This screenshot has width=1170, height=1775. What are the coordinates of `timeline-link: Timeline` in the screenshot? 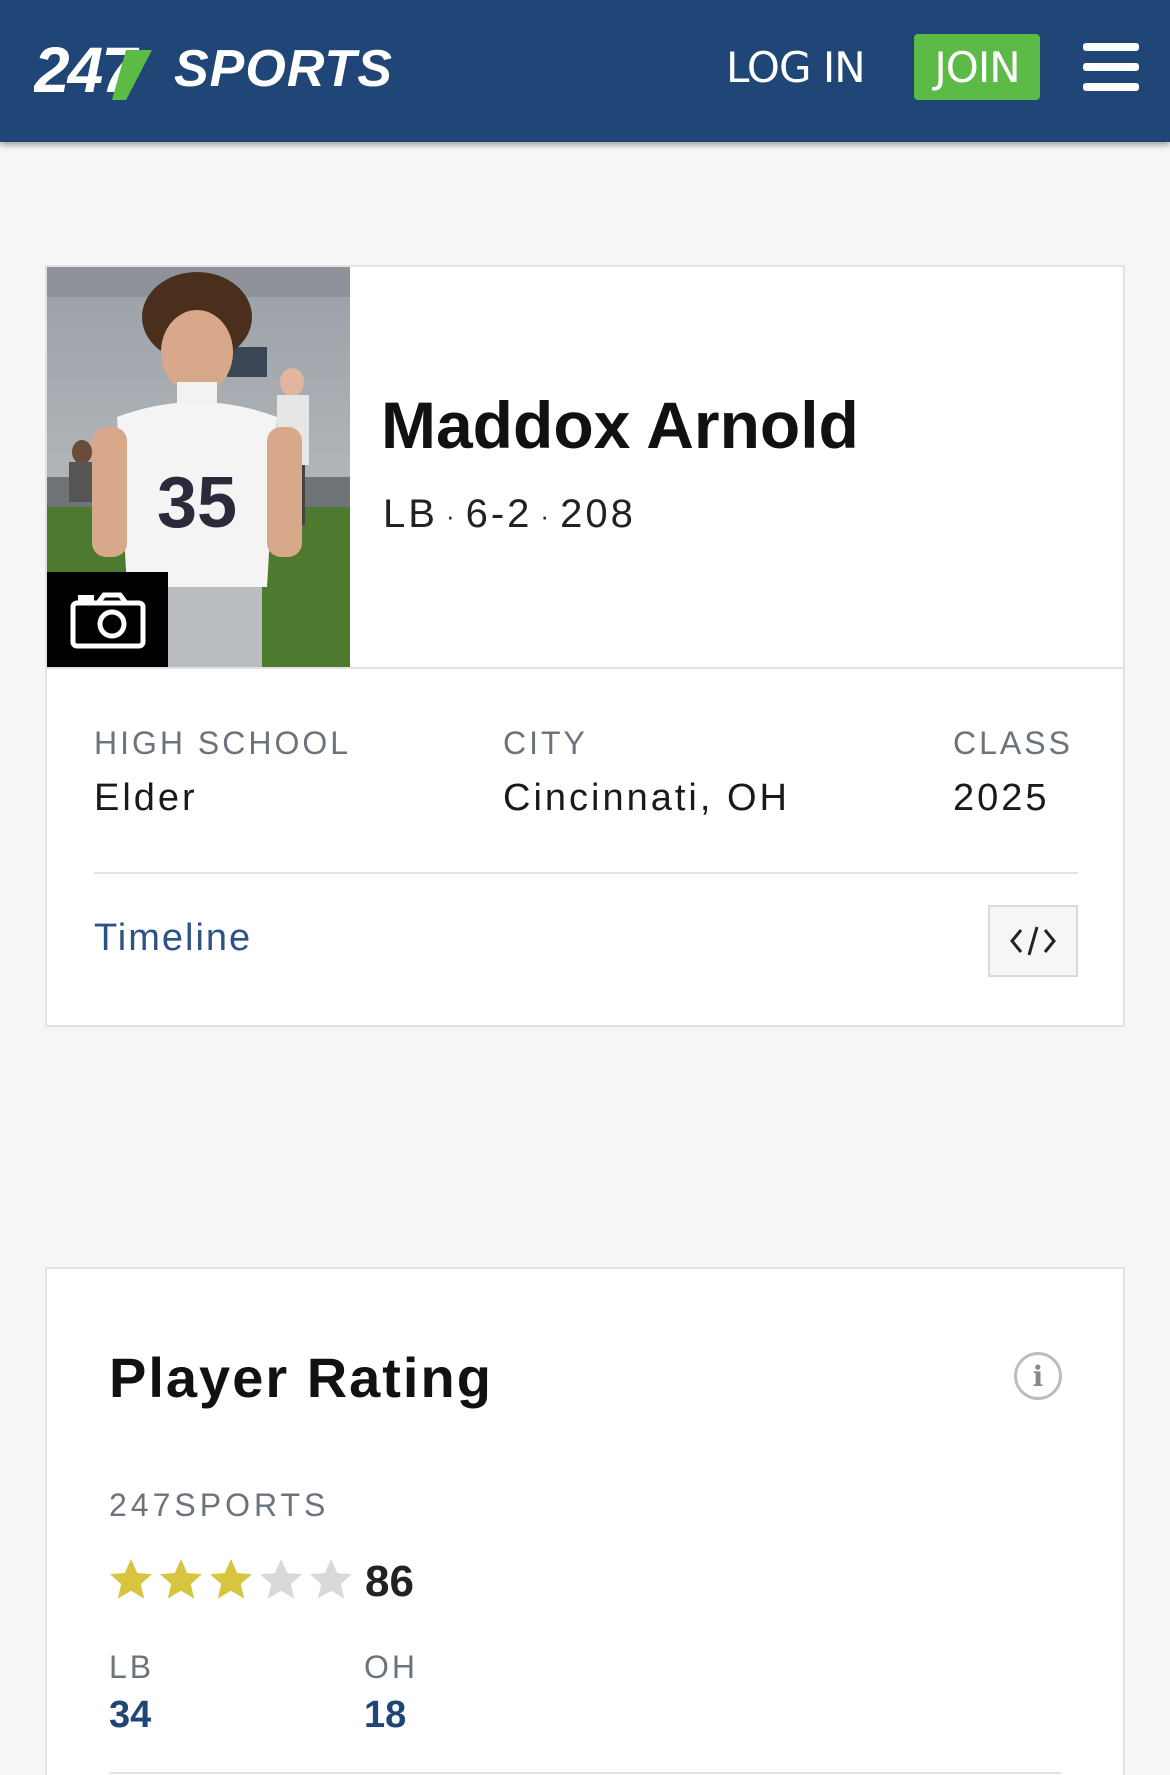 It's located at (173, 938).